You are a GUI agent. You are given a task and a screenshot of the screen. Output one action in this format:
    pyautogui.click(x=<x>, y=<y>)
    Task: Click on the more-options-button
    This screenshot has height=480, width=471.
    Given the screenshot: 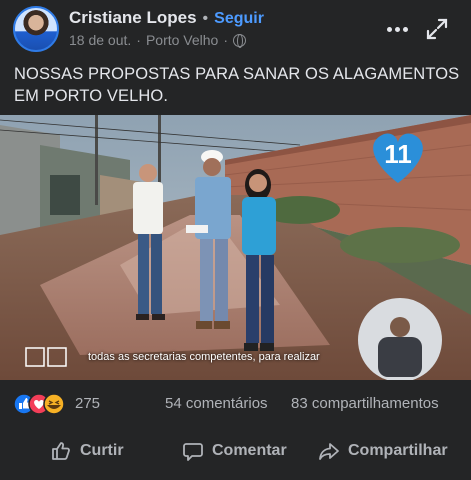 What is the action you would take?
    pyautogui.click(x=397, y=29)
    